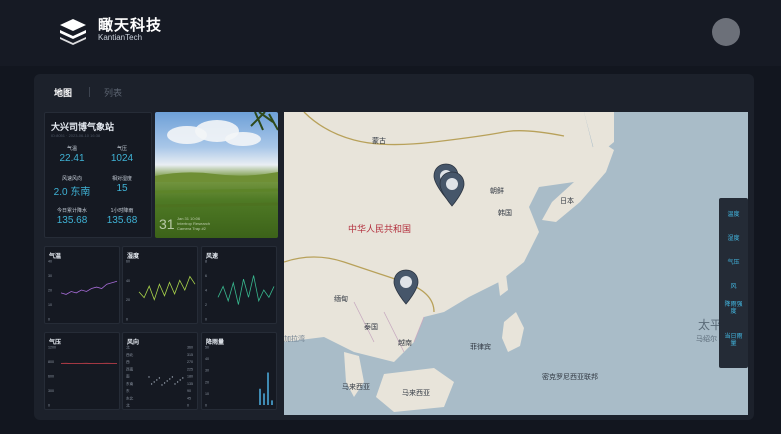 This screenshot has height=434, width=781. What do you see at coordinates (72, 186) in the screenshot?
I see `metric-wind: 风速风向 2.0 东南` at bounding box center [72, 186].